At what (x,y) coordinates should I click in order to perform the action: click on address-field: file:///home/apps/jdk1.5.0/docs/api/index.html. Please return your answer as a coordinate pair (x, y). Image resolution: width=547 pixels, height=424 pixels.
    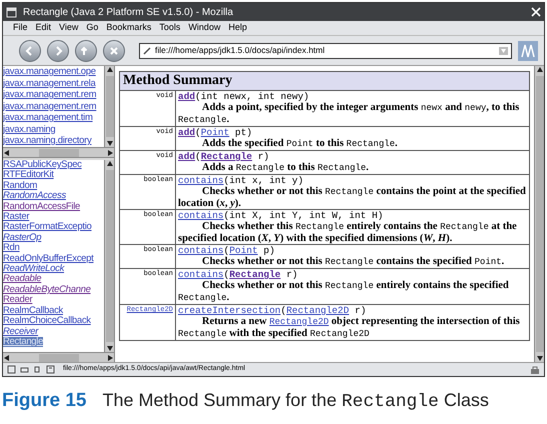
    Looking at the image, I should click on (325, 50).